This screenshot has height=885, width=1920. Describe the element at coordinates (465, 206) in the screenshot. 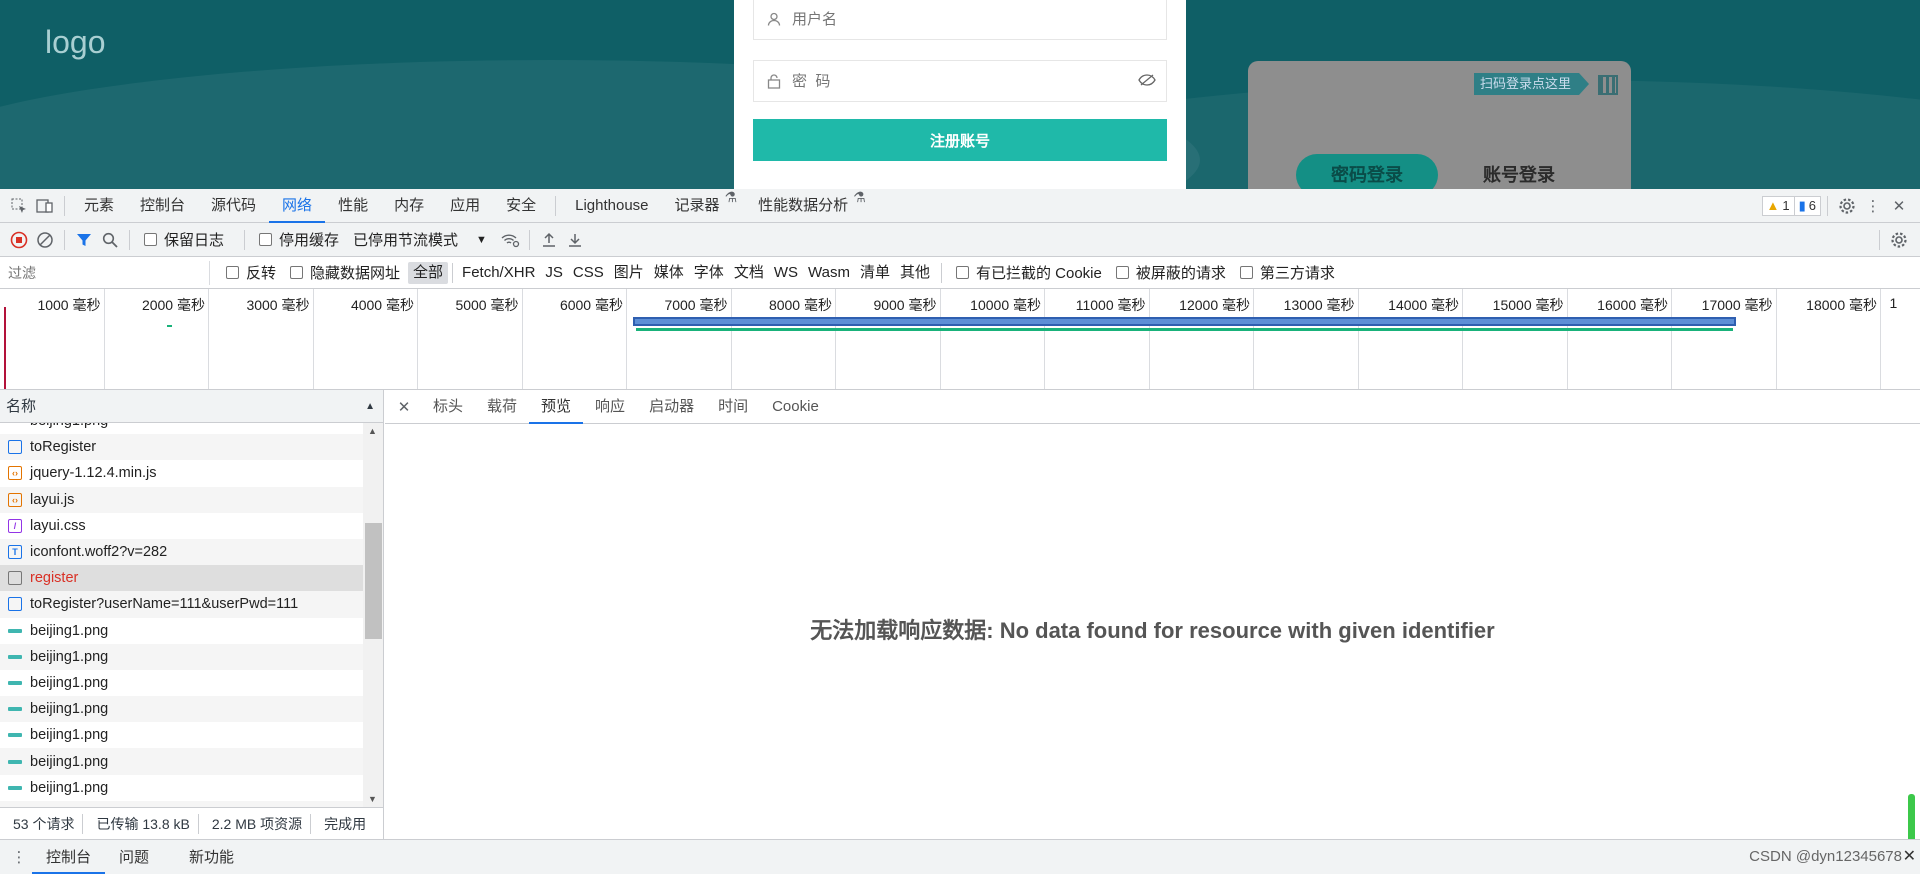

I see `tab-6: 应用` at that location.